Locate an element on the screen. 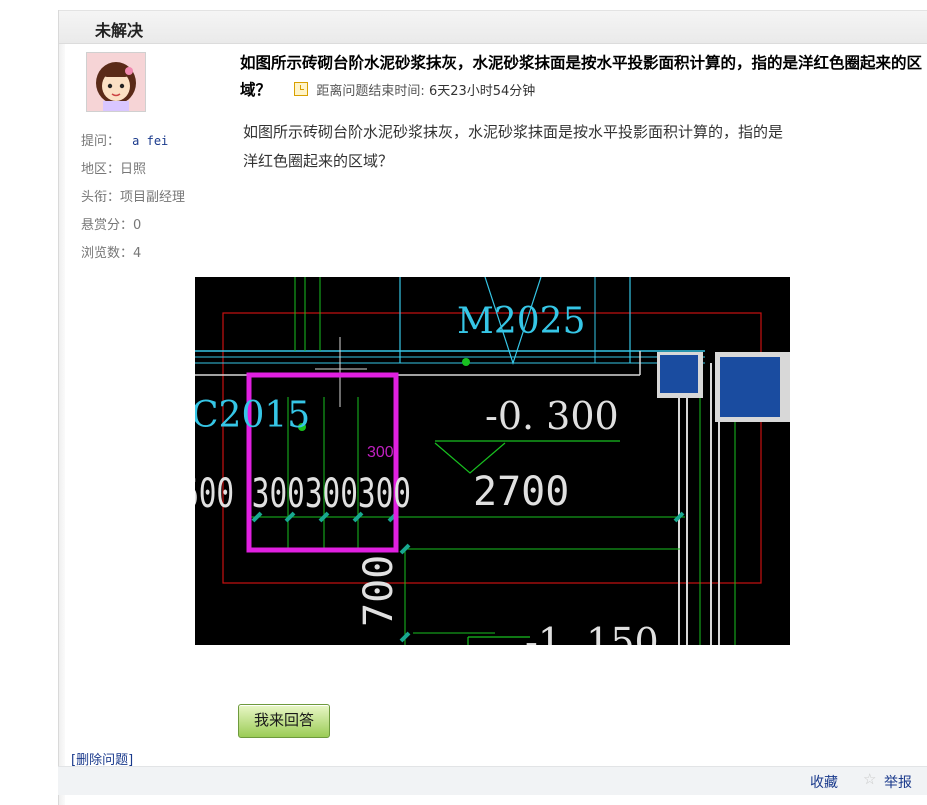 The height and width of the screenshot is (805, 927). favorite-link: 收藏 is located at coordinates (824, 782).